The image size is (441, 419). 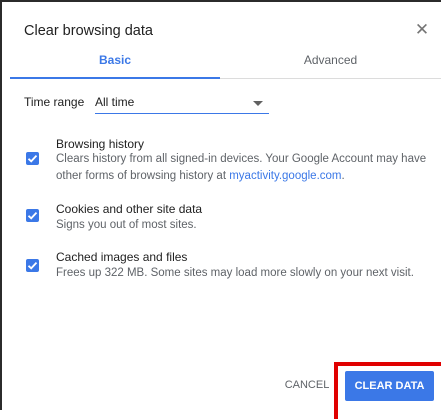 What do you see at coordinates (115, 60) in the screenshot?
I see `tab-basic-label: Basic` at bounding box center [115, 60].